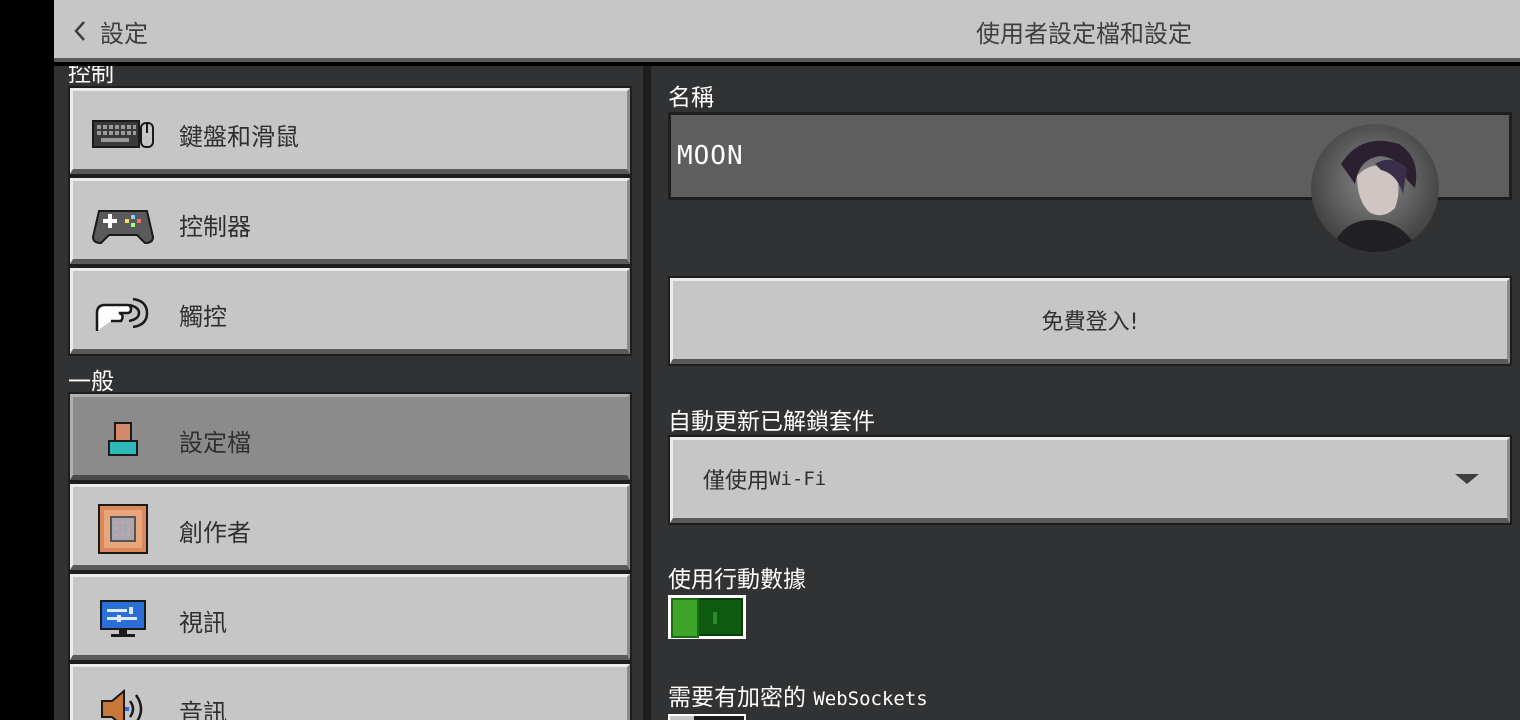  What do you see at coordinates (350, 527) in the screenshot?
I see `sidebar-item-creator: 創作者` at bounding box center [350, 527].